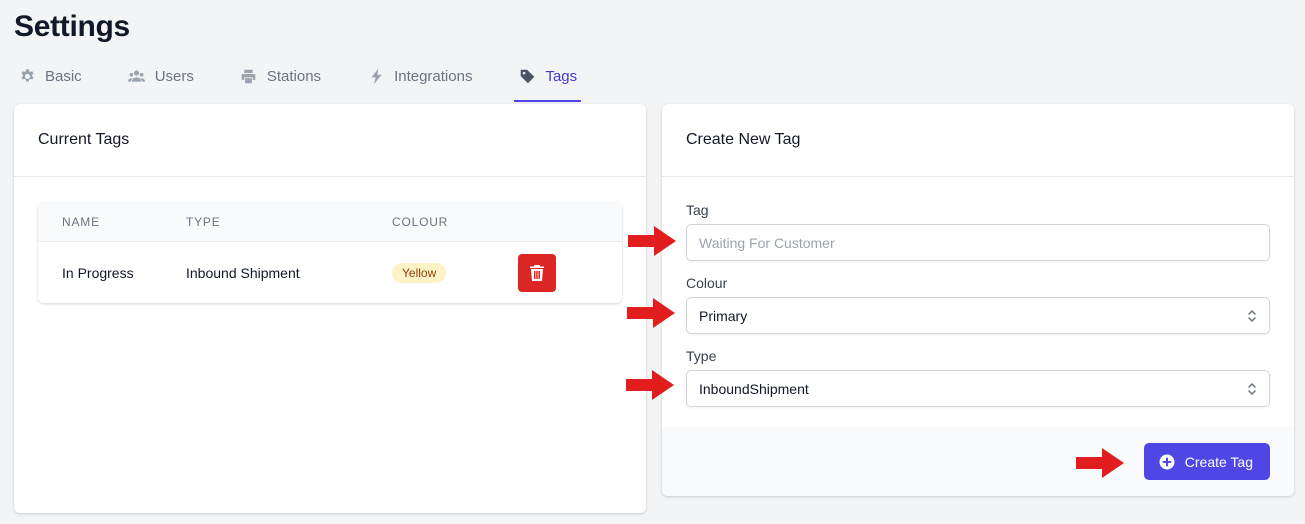 The width and height of the screenshot is (1305, 524). What do you see at coordinates (701, 356) in the screenshot?
I see `type-field-label: Type` at bounding box center [701, 356].